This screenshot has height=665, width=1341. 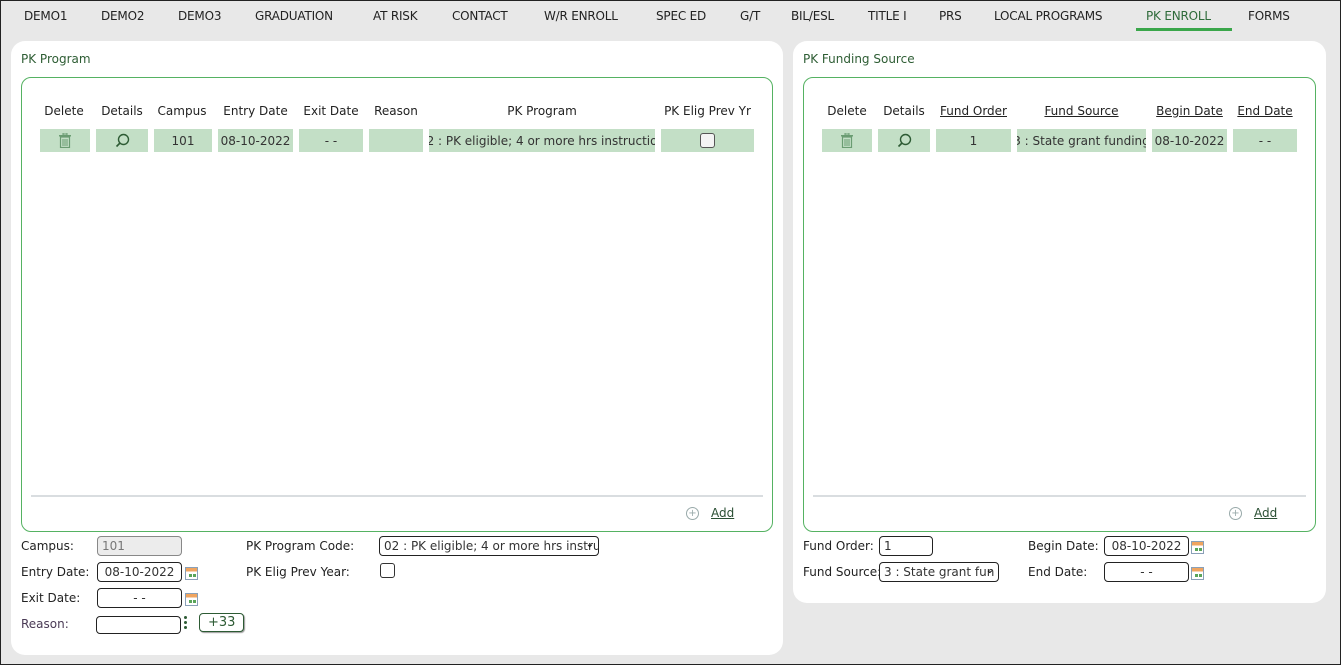 What do you see at coordinates (395, 16) in the screenshot?
I see `tab-at-risk: AT RISK` at bounding box center [395, 16].